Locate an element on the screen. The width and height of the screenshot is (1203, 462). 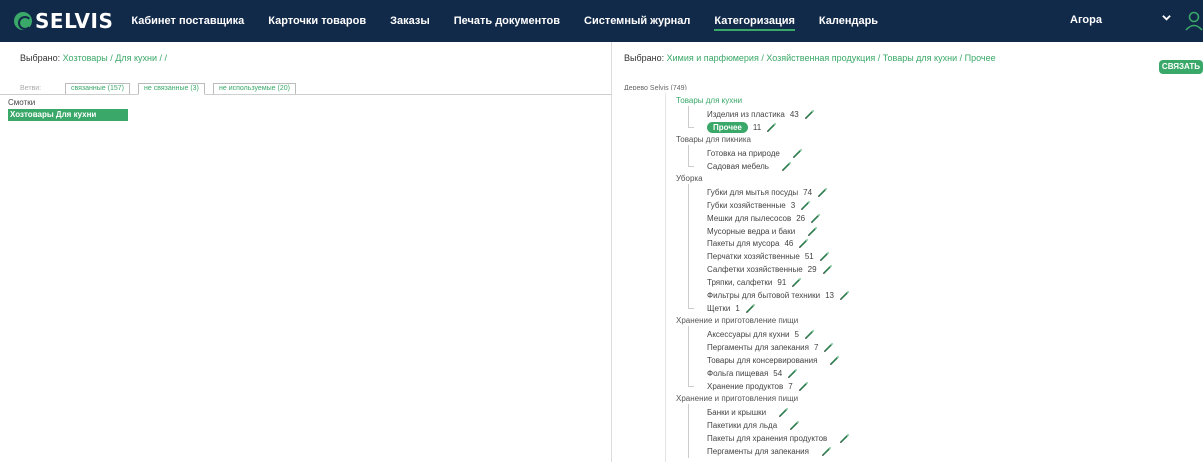
tree-item: Пакетики для льда is located at coordinates (753, 425).